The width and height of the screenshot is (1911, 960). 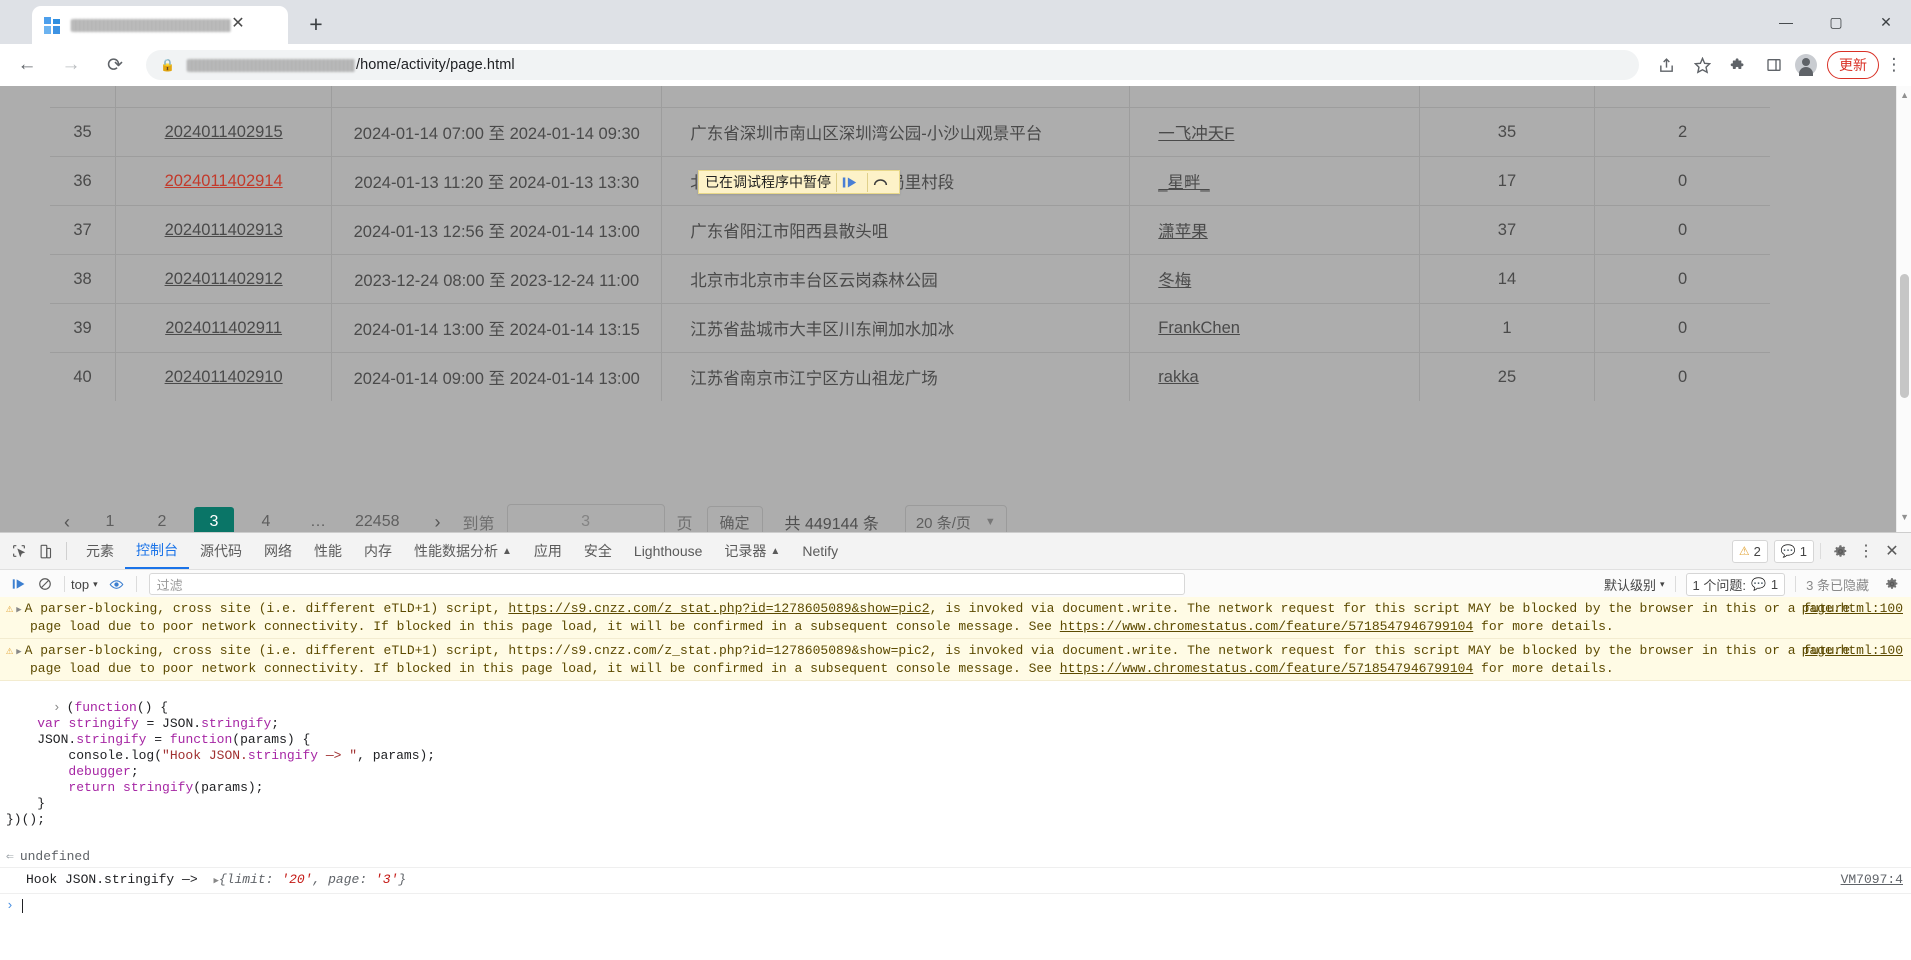 I want to click on back-icon: ←, so click(x=27, y=65).